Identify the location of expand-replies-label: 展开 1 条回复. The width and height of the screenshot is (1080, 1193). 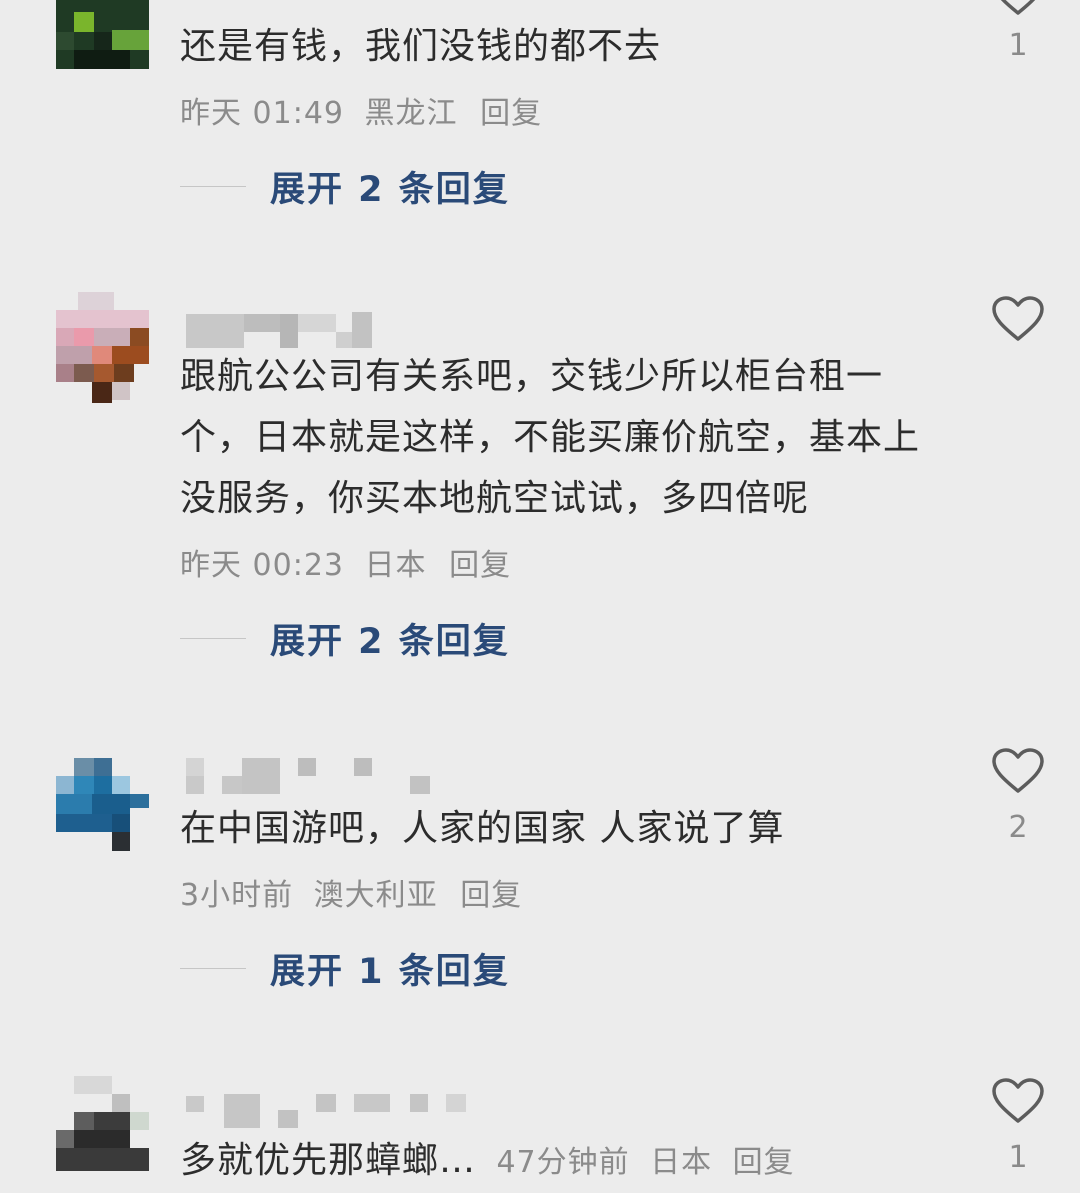
(390, 968).